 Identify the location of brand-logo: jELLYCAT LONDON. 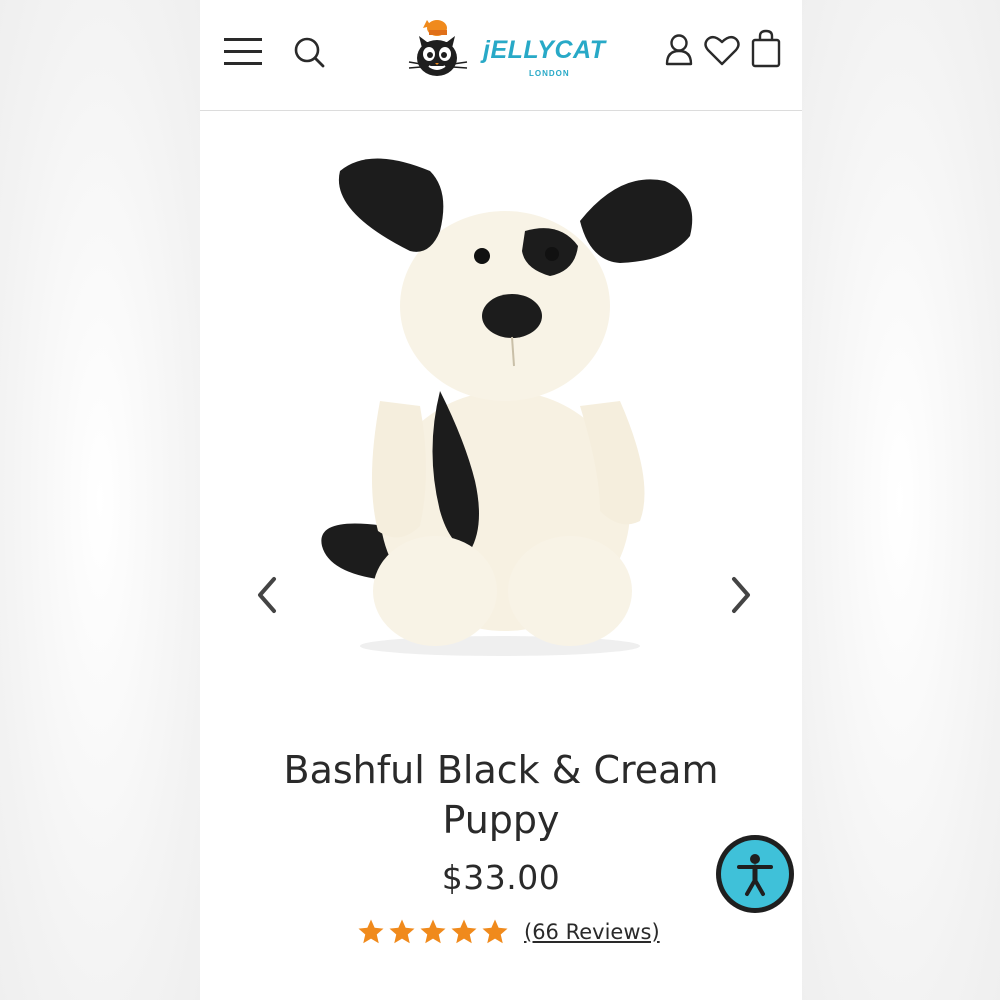
(505, 50).